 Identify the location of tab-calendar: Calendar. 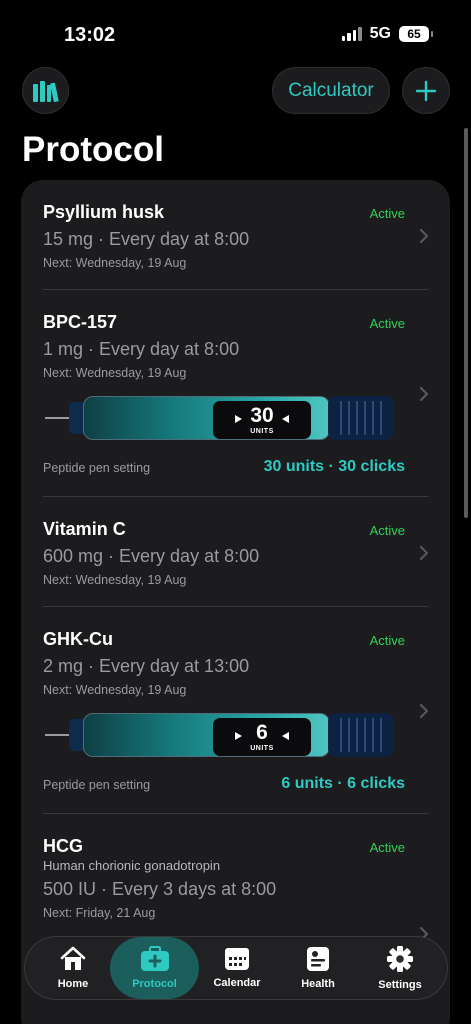
(237, 968).